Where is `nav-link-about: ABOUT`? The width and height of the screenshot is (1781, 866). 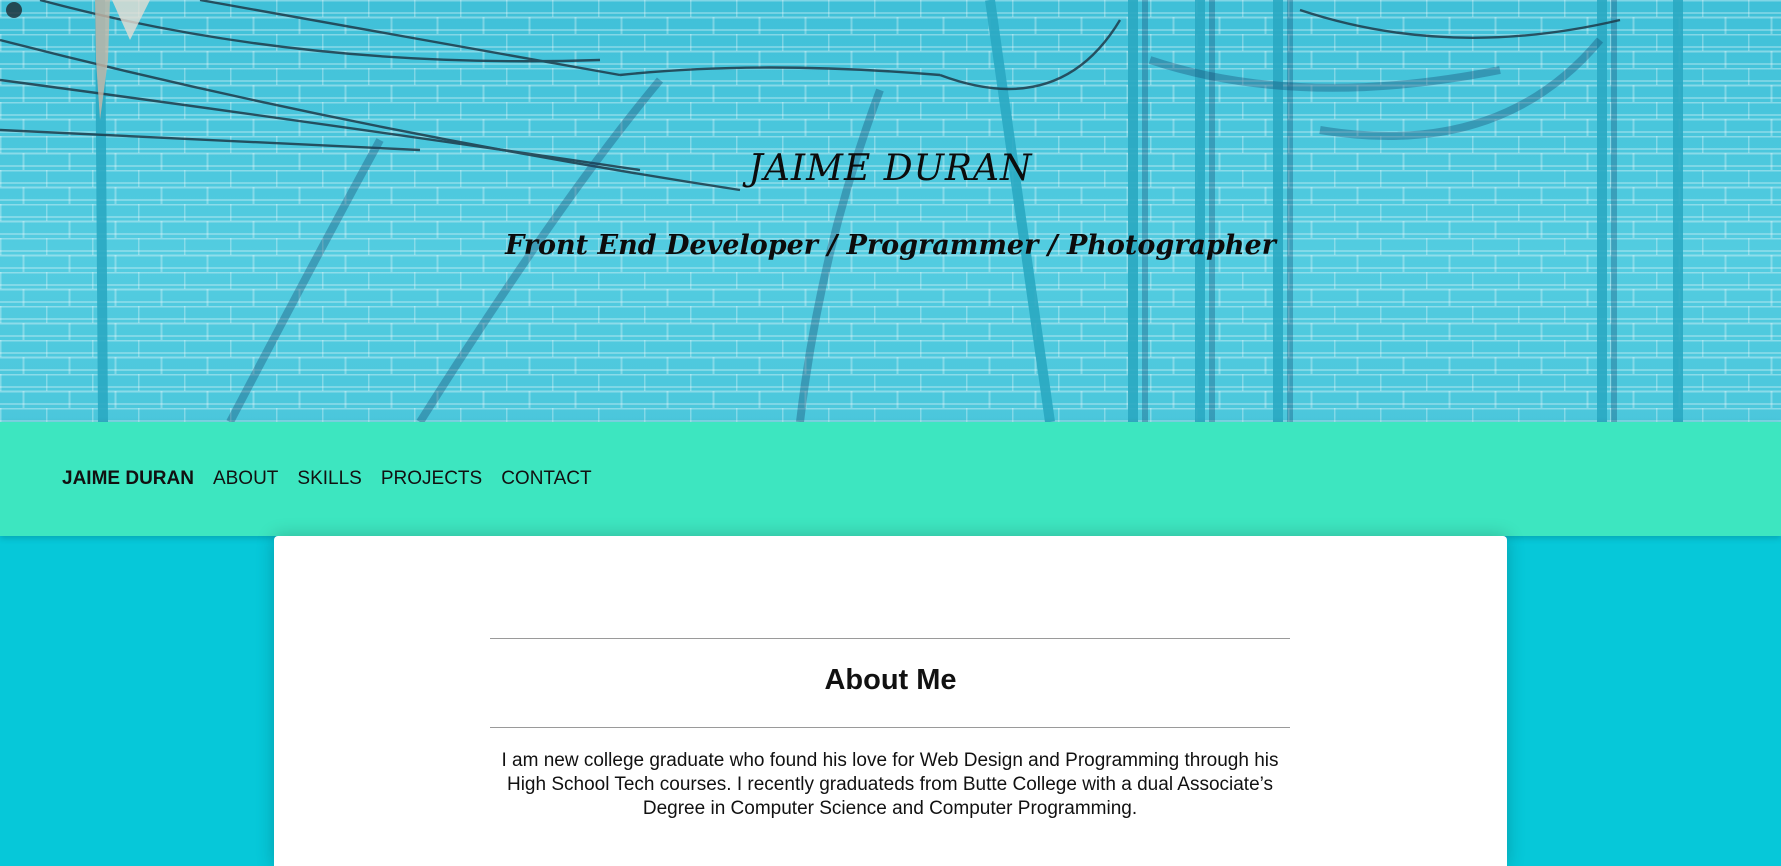 nav-link-about: ABOUT is located at coordinates (245, 479).